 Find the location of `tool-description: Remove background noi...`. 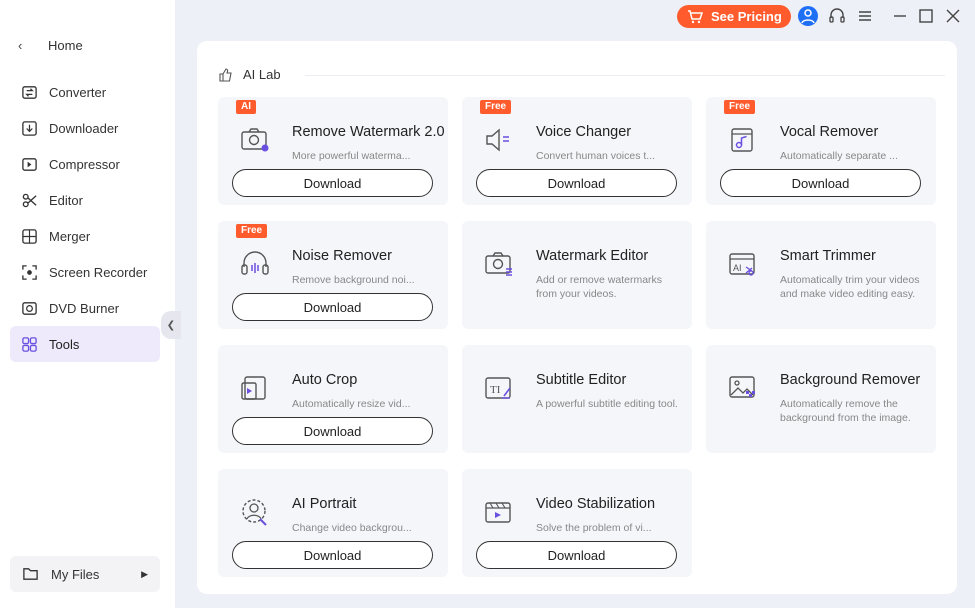

tool-description: Remove background noi... is located at coordinates (353, 280).